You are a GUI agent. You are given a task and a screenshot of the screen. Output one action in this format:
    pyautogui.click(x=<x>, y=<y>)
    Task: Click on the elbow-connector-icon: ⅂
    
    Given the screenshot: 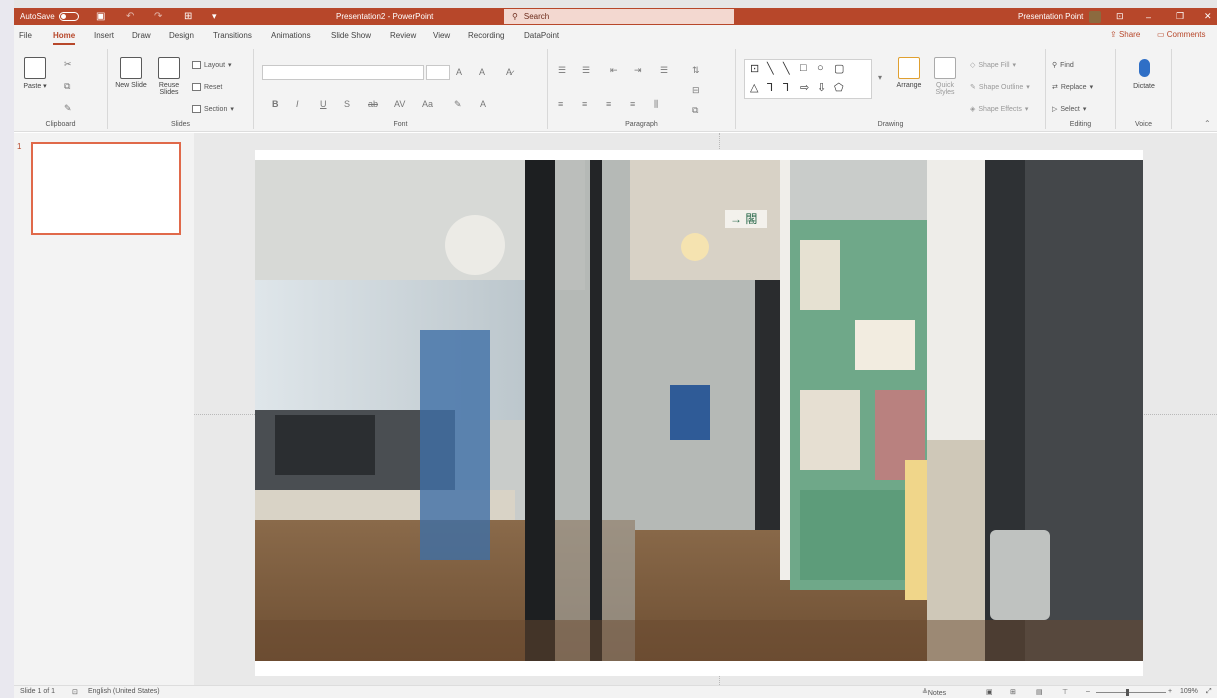 What is the action you would take?
    pyautogui.click(x=786, y=87)
    